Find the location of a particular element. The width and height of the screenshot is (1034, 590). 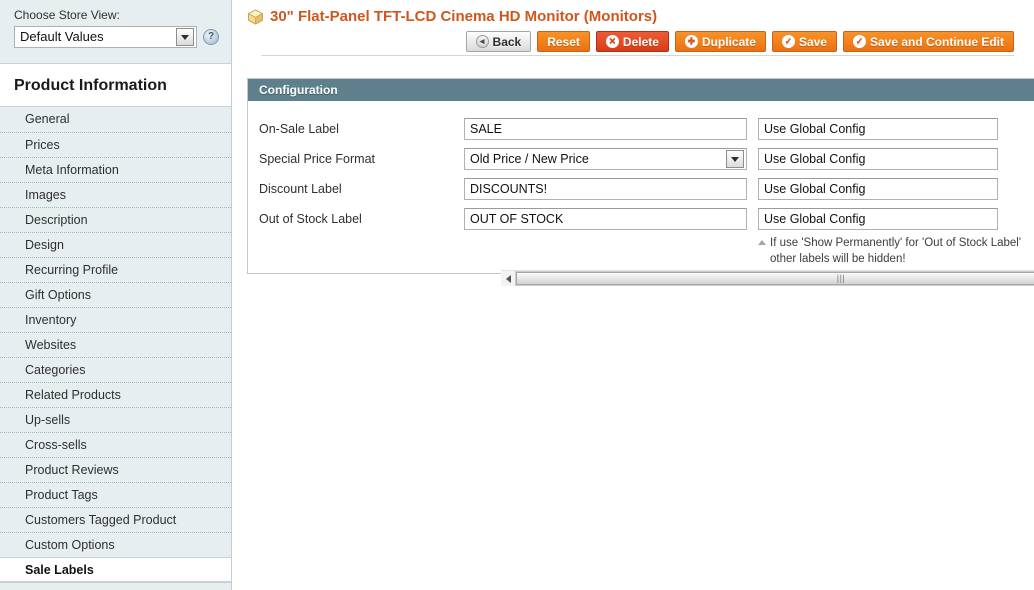

sidebar-item-websites: Websites is located at coordinates (115, 344).